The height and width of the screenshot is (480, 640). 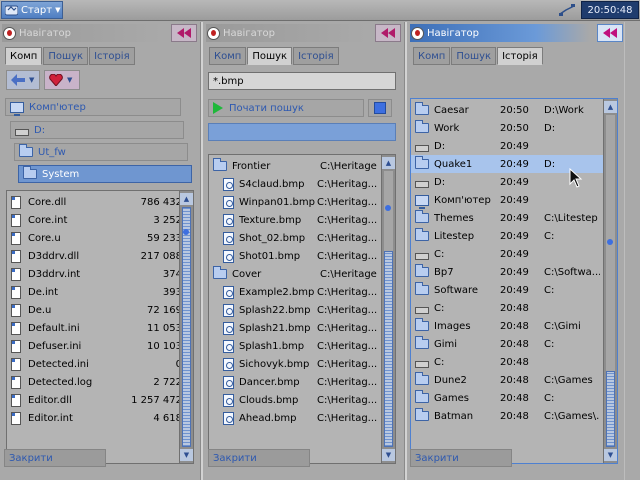 I want to click on folder-icon, so click(x=422, y=216).